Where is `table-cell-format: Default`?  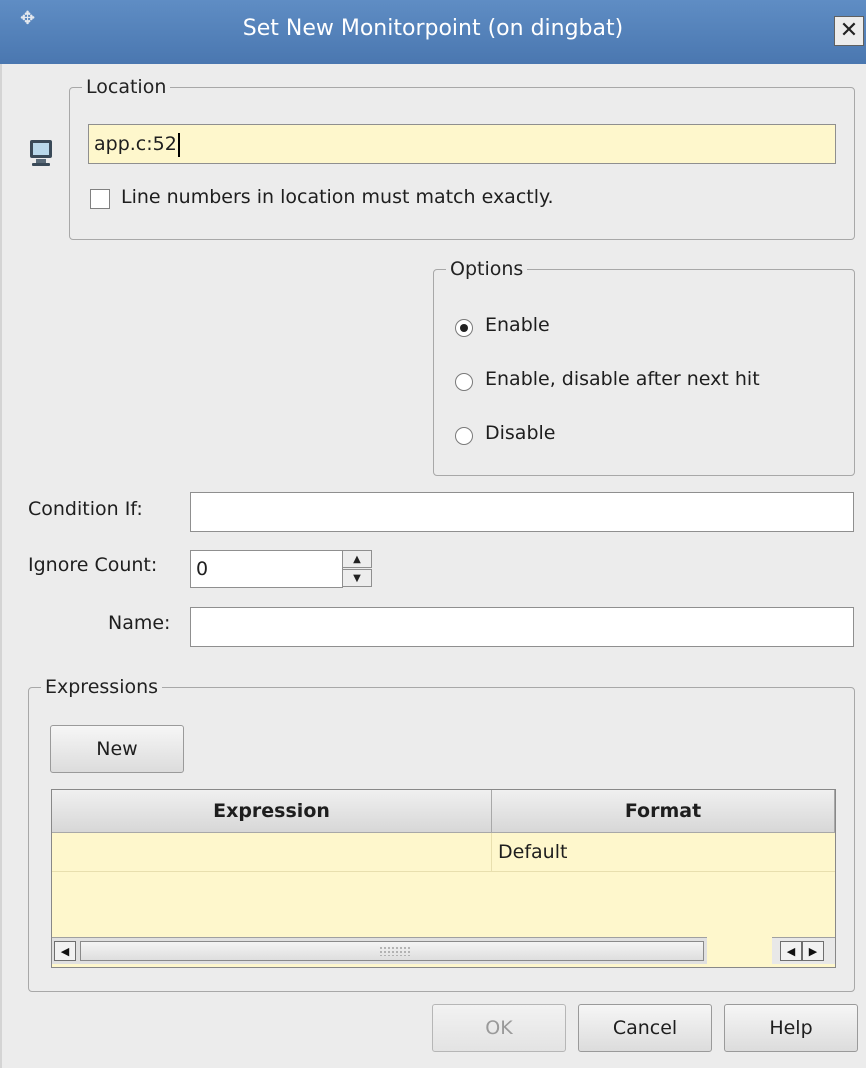
table-cell-format: Default is located at coordinates (663, 852).